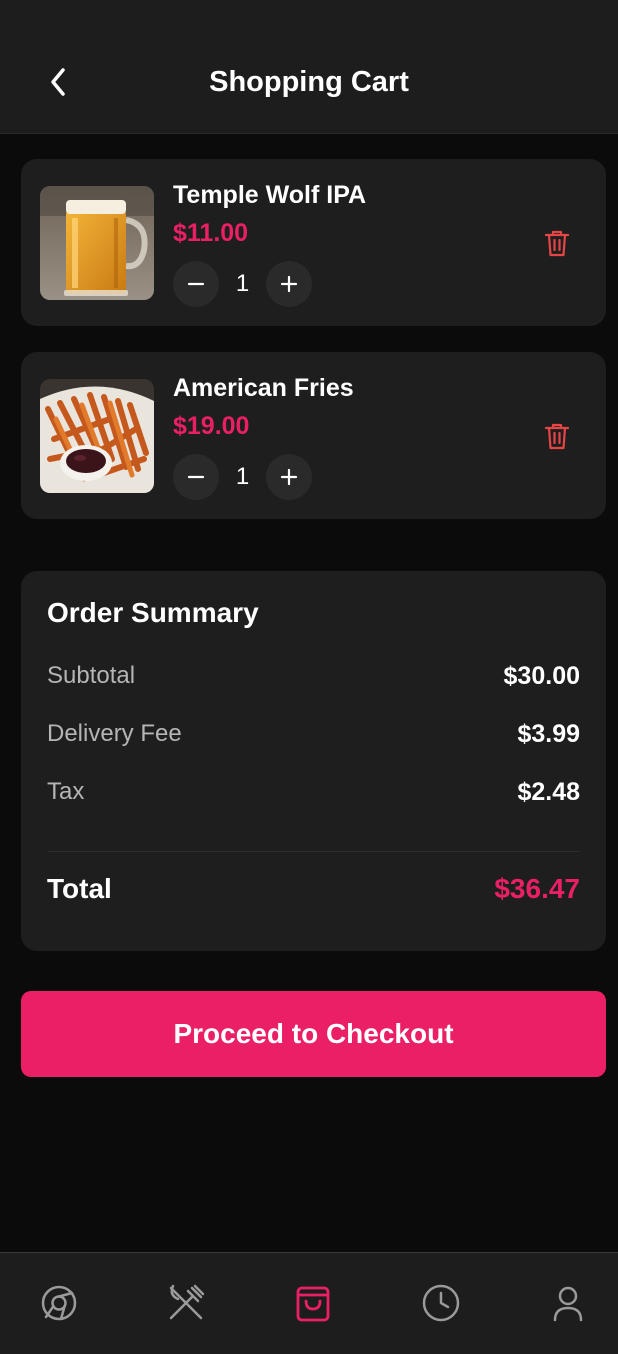 The image size is (618, 1354). Describe the element at coordinates (114, 733) in the screenshot. I see `delivery-fee-label: Delivery Fee` at that location.